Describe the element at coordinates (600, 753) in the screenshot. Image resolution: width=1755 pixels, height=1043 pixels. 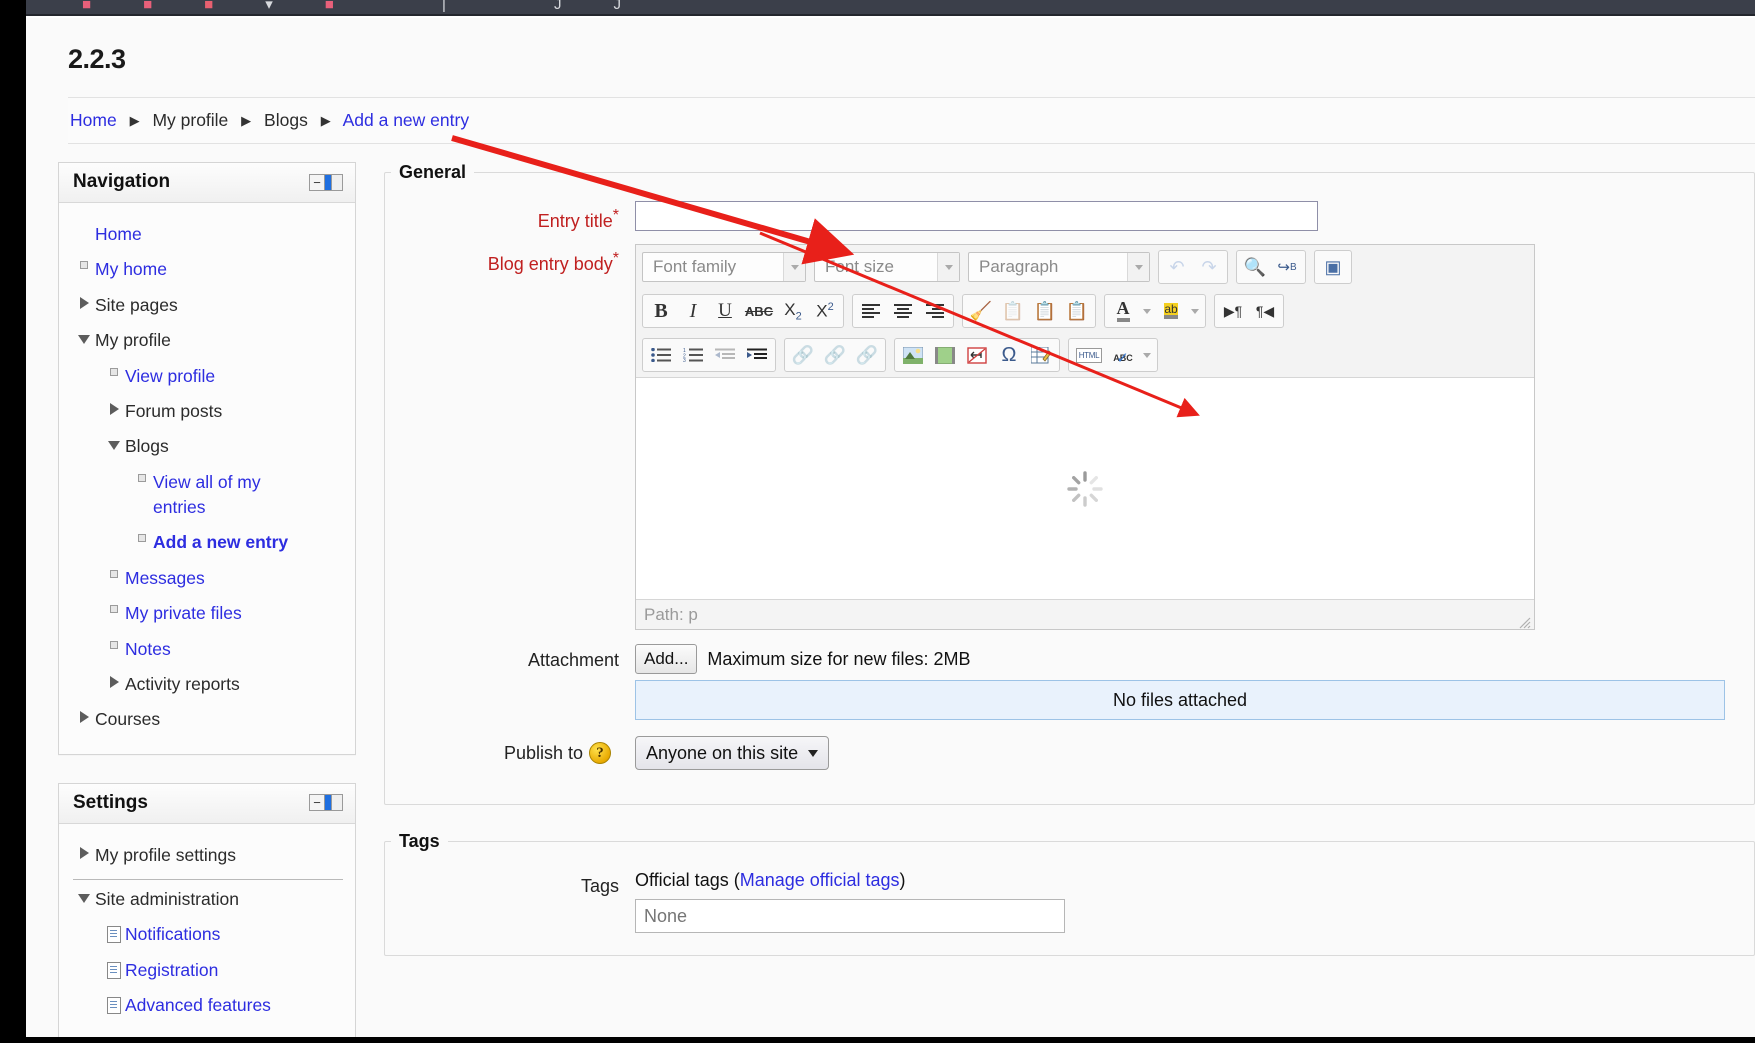
I see `help-icon: ?` at that location.